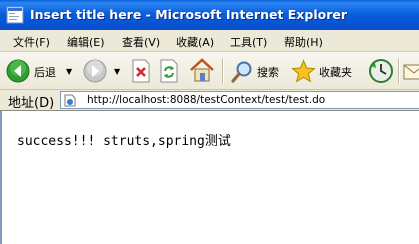 This screenshot has height=244, width=419. Describe the element at coordinates (95, 71) in the screenshot. I see `forward-arrow-icon` at that location.